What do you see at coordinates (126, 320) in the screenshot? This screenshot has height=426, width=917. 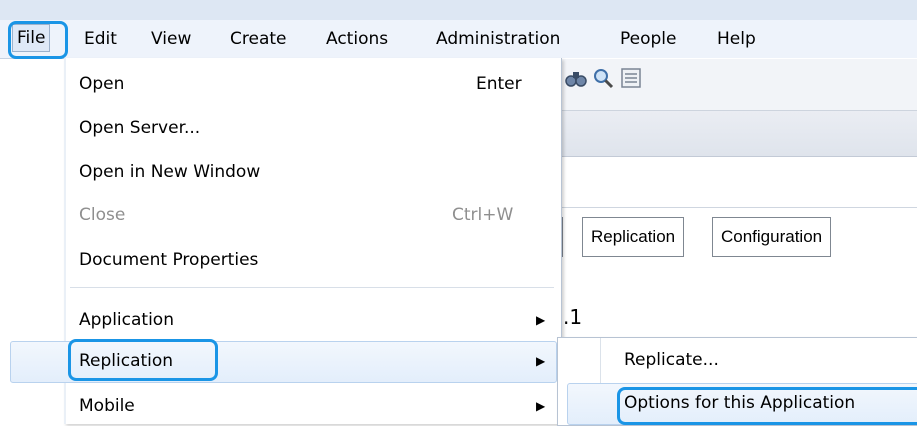 I see `menu-item-label: Application` at bounding box center [126, 320].